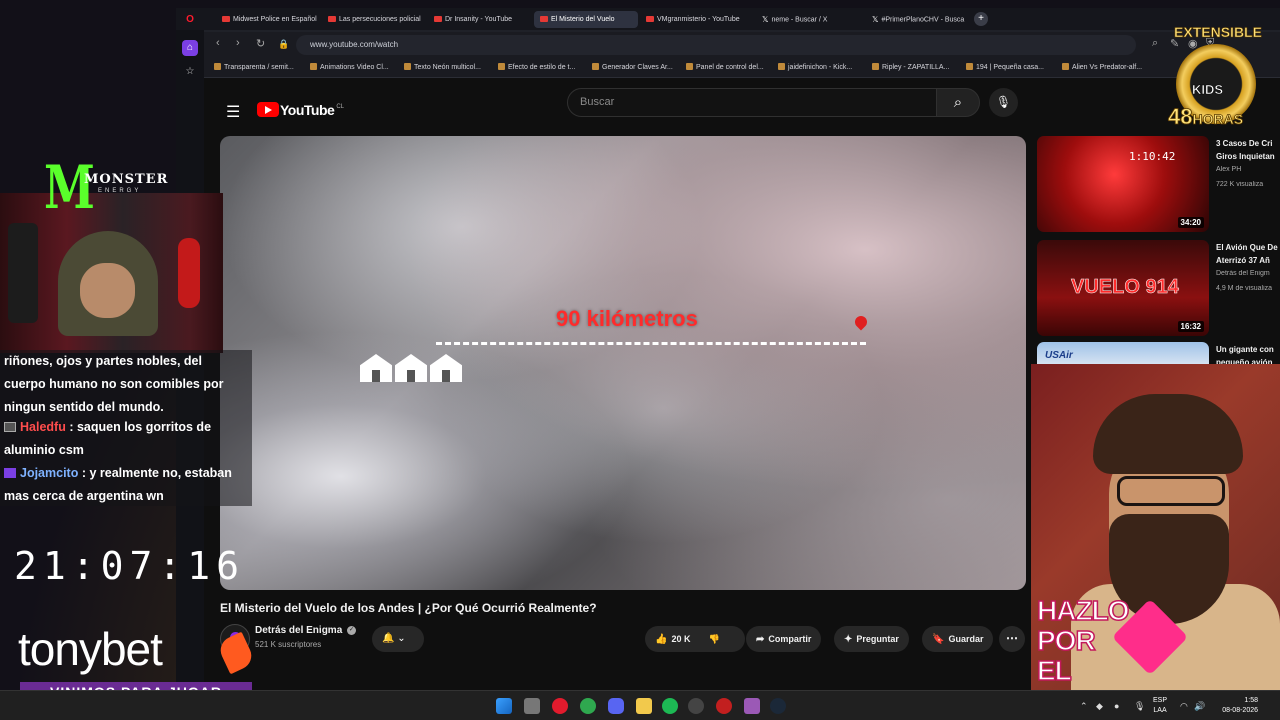 The width and height of the screenshot is (1280, 720). What do you see at coordinates (1248, 247) in the screenshot?
I see `related-title: El Avión Que De` at bounding box center [1248, 247].